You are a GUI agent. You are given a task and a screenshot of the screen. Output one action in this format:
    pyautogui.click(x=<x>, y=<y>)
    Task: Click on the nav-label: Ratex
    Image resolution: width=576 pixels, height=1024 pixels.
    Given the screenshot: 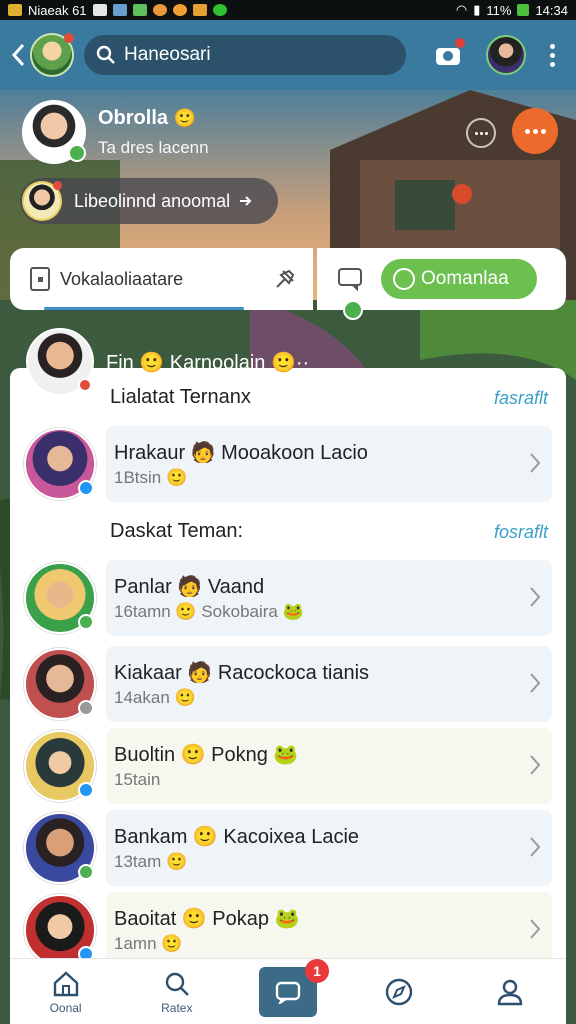 What is the action you would take?
    pyautogui.click(x=177, y=1007)
    